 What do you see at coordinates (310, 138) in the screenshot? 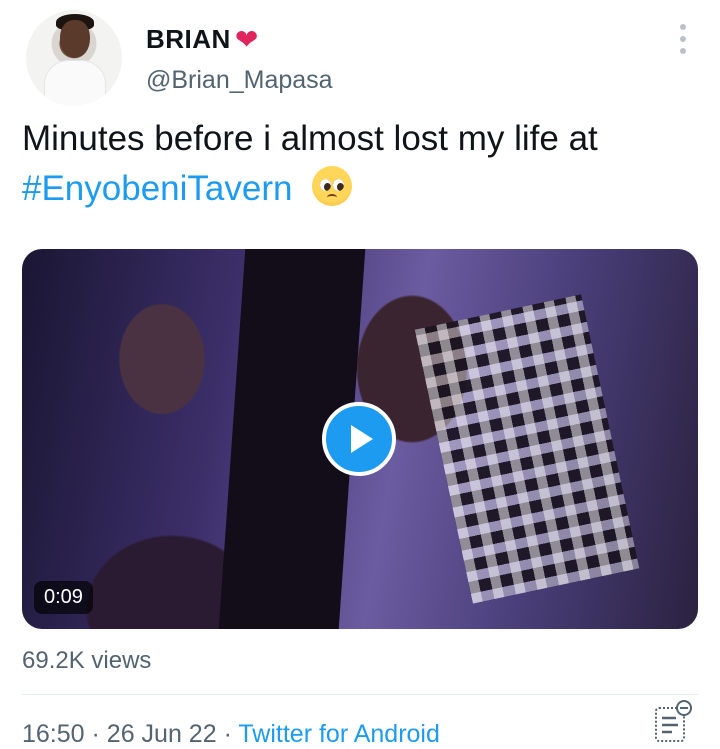
I see `tweet-body: Minutes before i almost lost my life at` at bounding box center [310, 138].